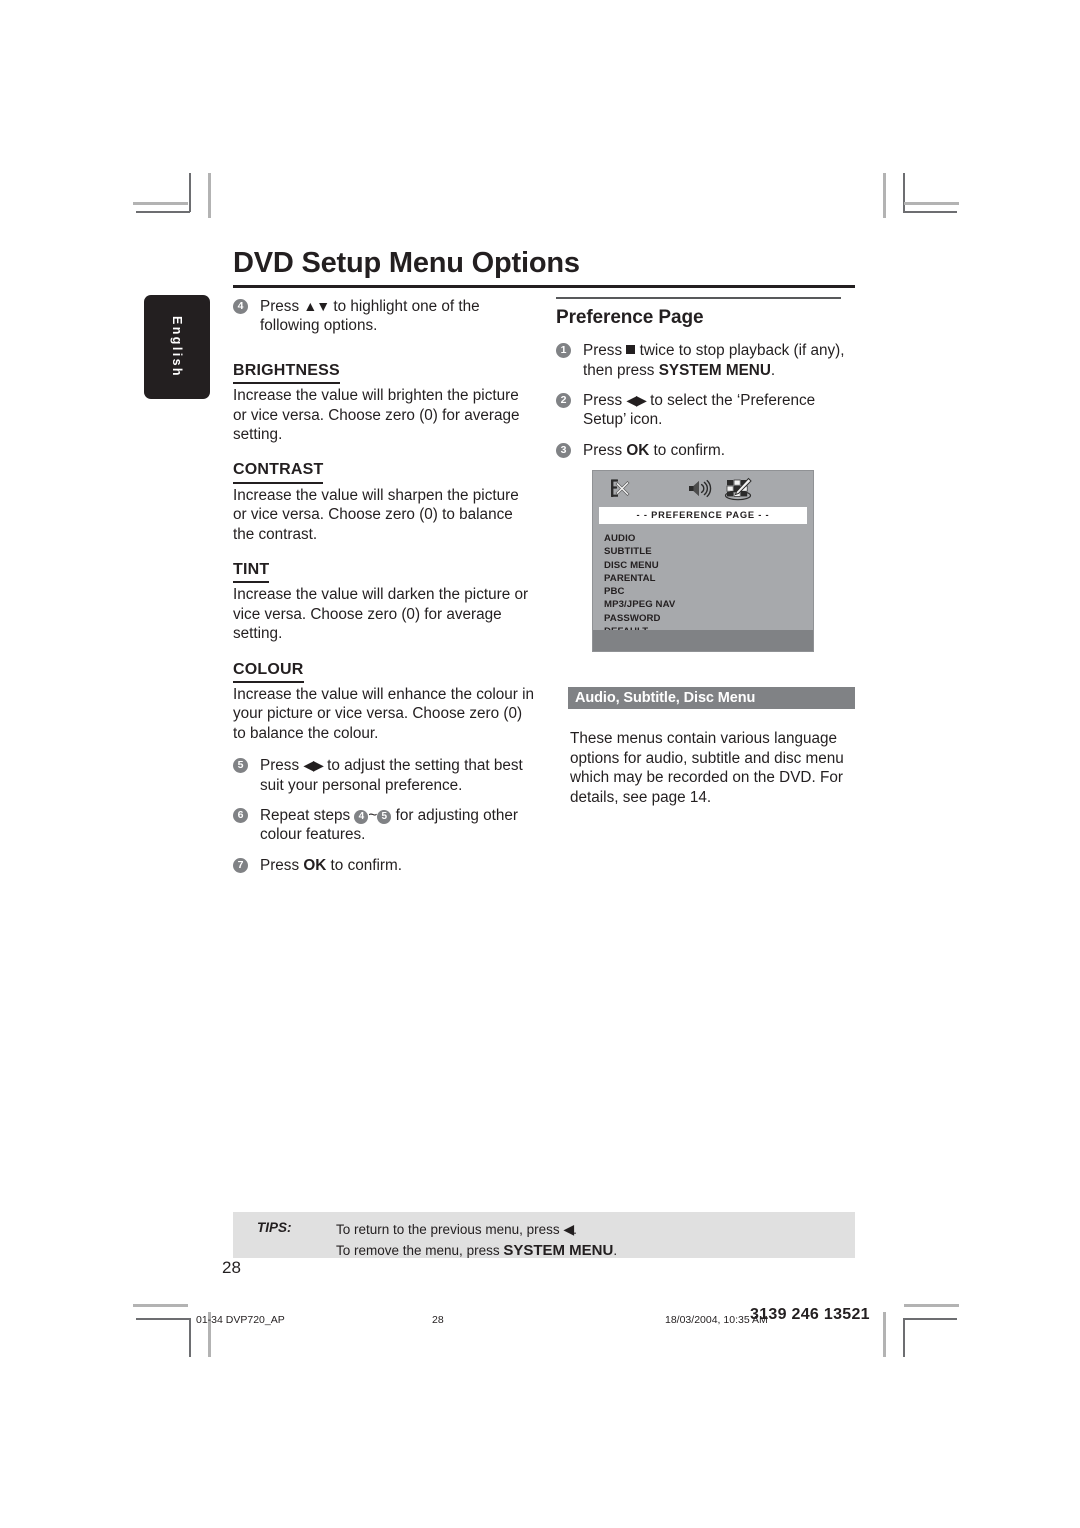 The height and width of the screenshot is (1528, 1080). I want to click on step-number-badge: 5, so click(240, 766).